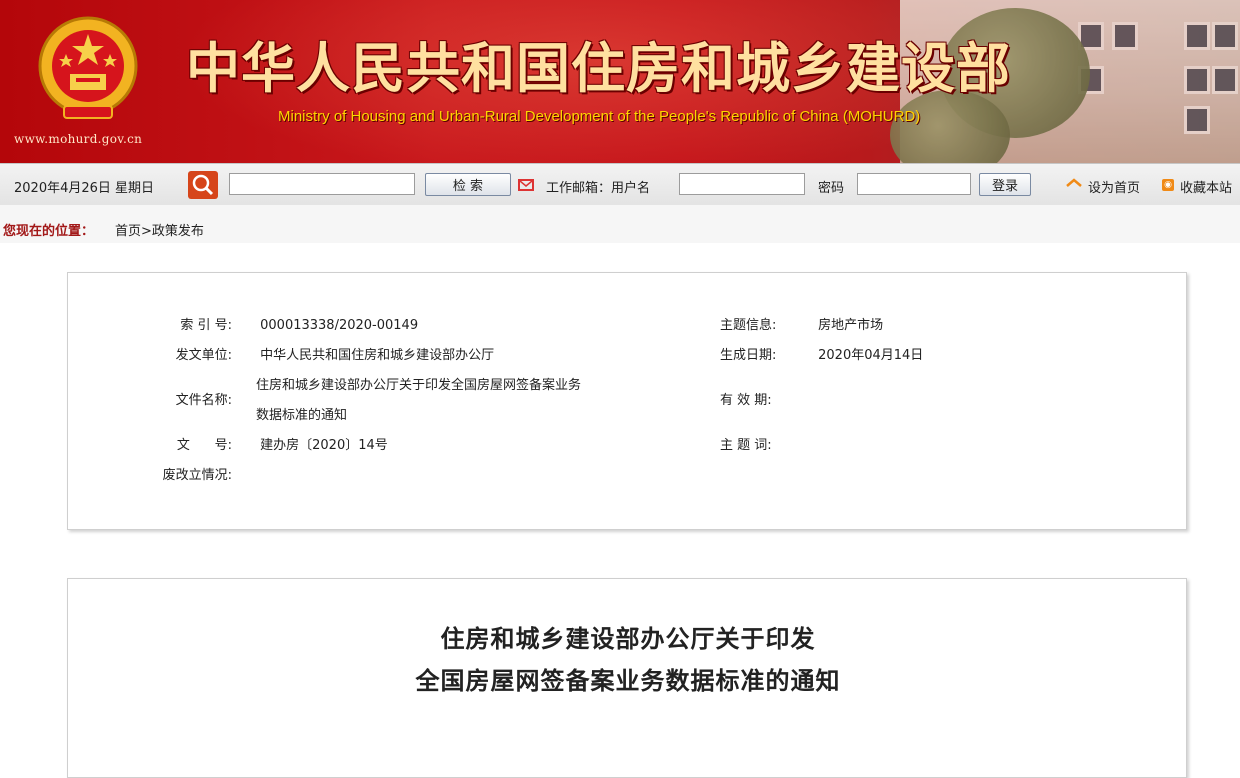 The image size is (1240, 778). What do you see at coordinates (159, 229) in the screenshot?
I see `breadcrumb-path: 首页>政策发布` at bounding box center [159, 229].